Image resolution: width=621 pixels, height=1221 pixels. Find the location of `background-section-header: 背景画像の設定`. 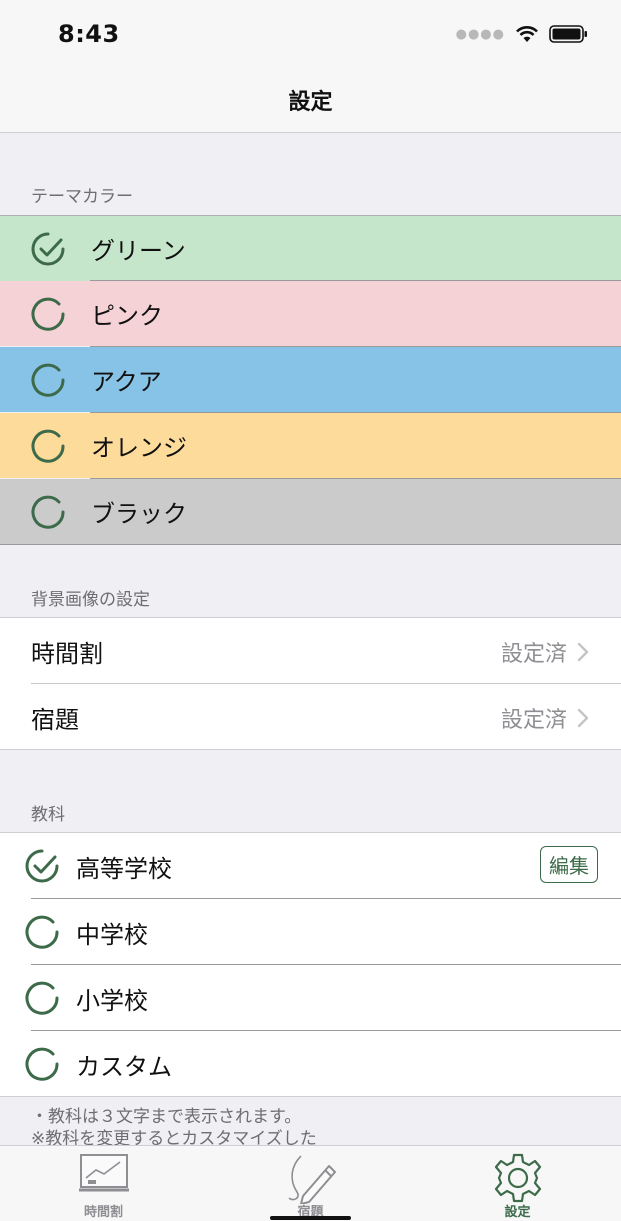

background-section-header: 背景画像の設定 is located at coordinates (90, 600).